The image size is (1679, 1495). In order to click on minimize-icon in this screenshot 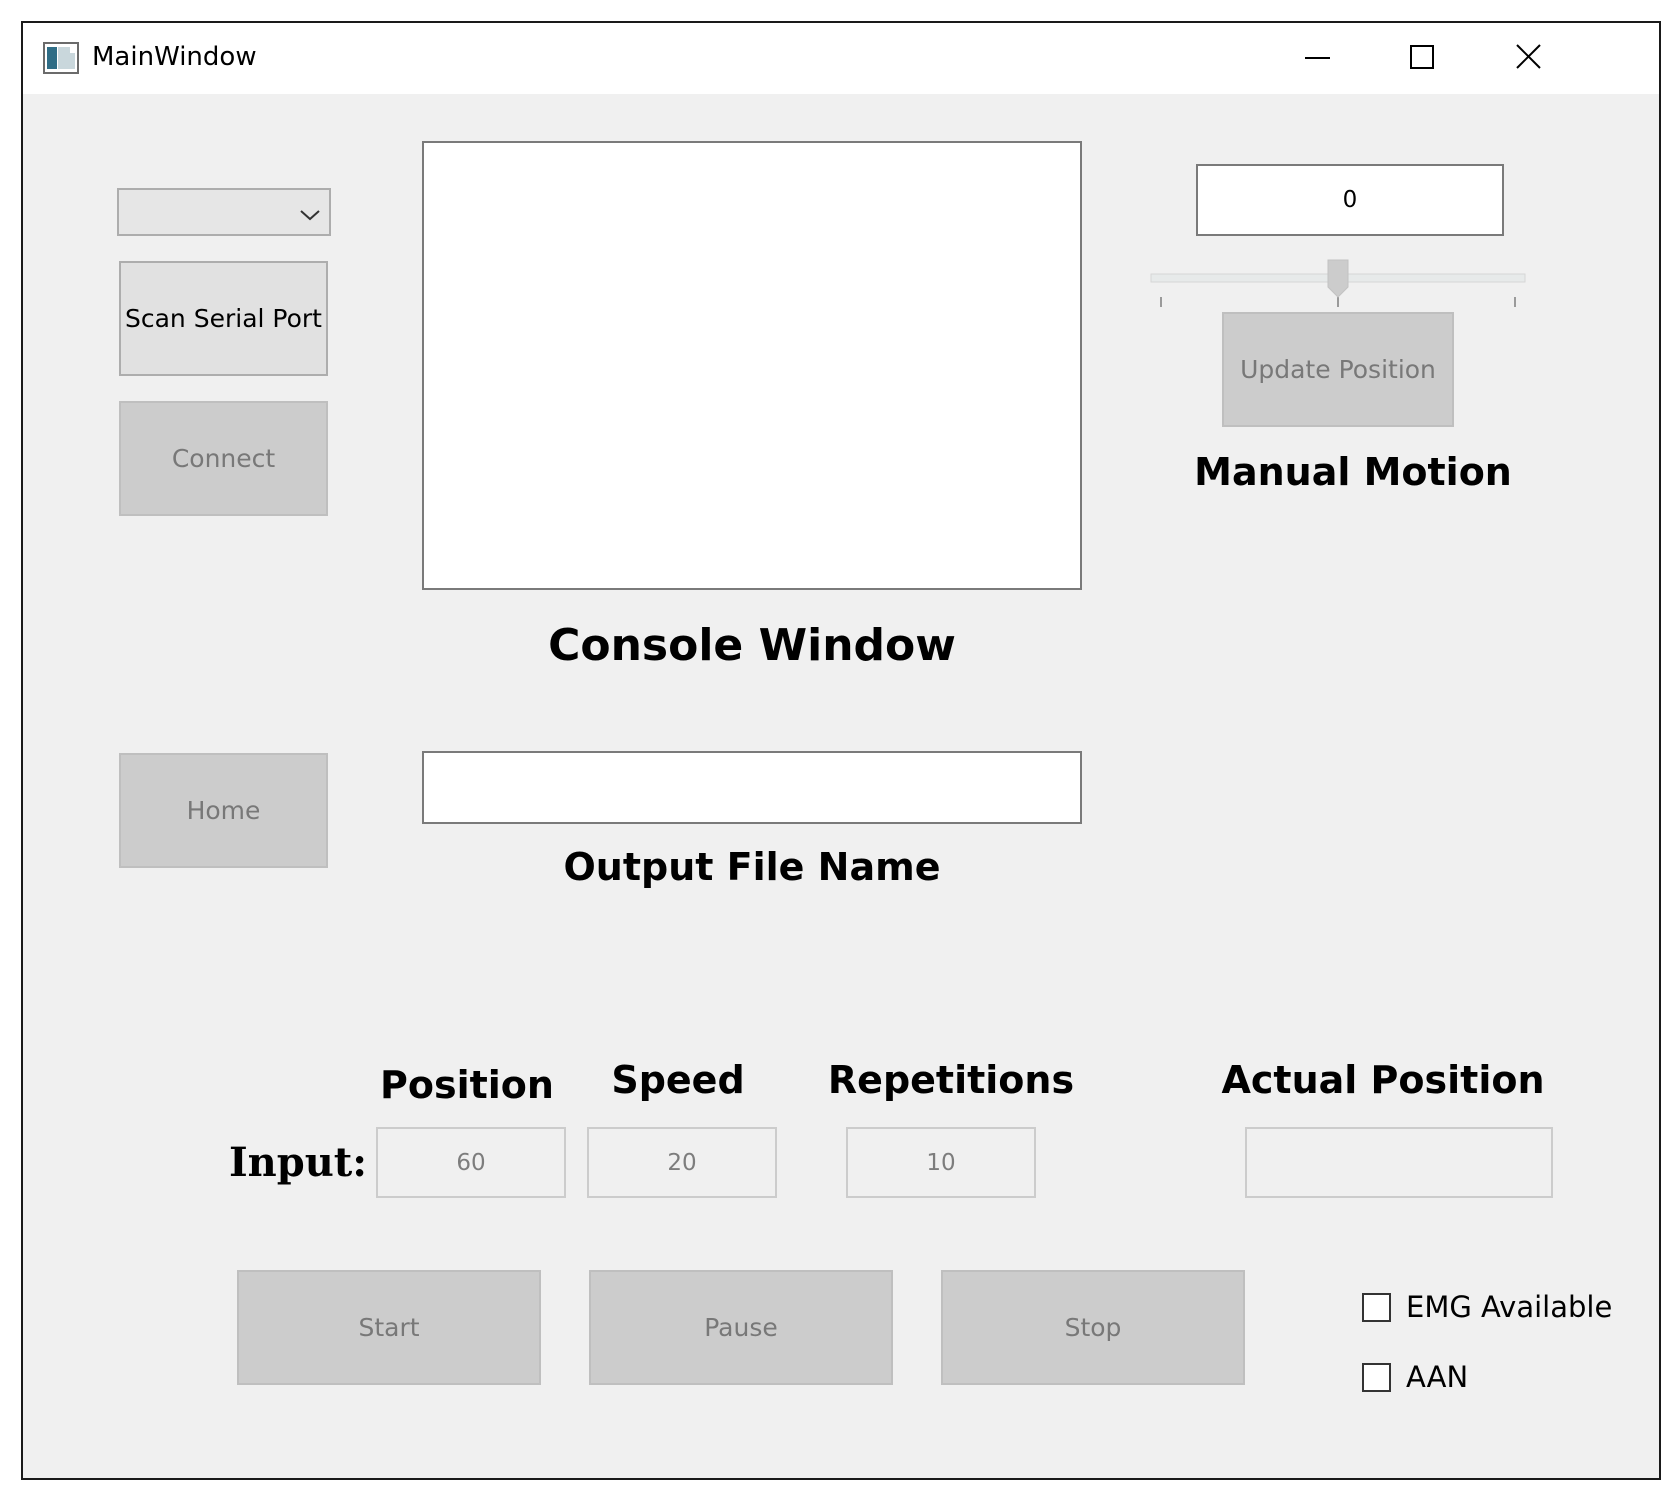, I will do `click(1317, 58)`.